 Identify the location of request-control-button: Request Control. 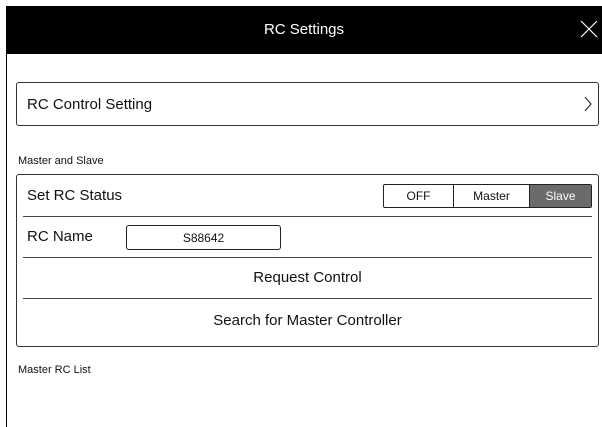
(307, 277).